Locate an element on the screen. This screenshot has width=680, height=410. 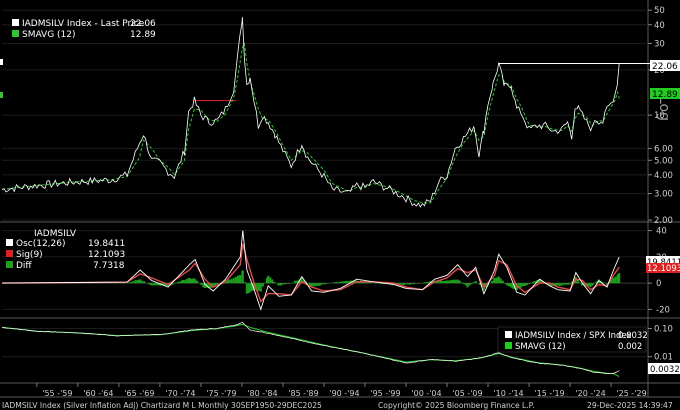
x-tick-label: '75 -'79 is located at coordinates (221, 393).